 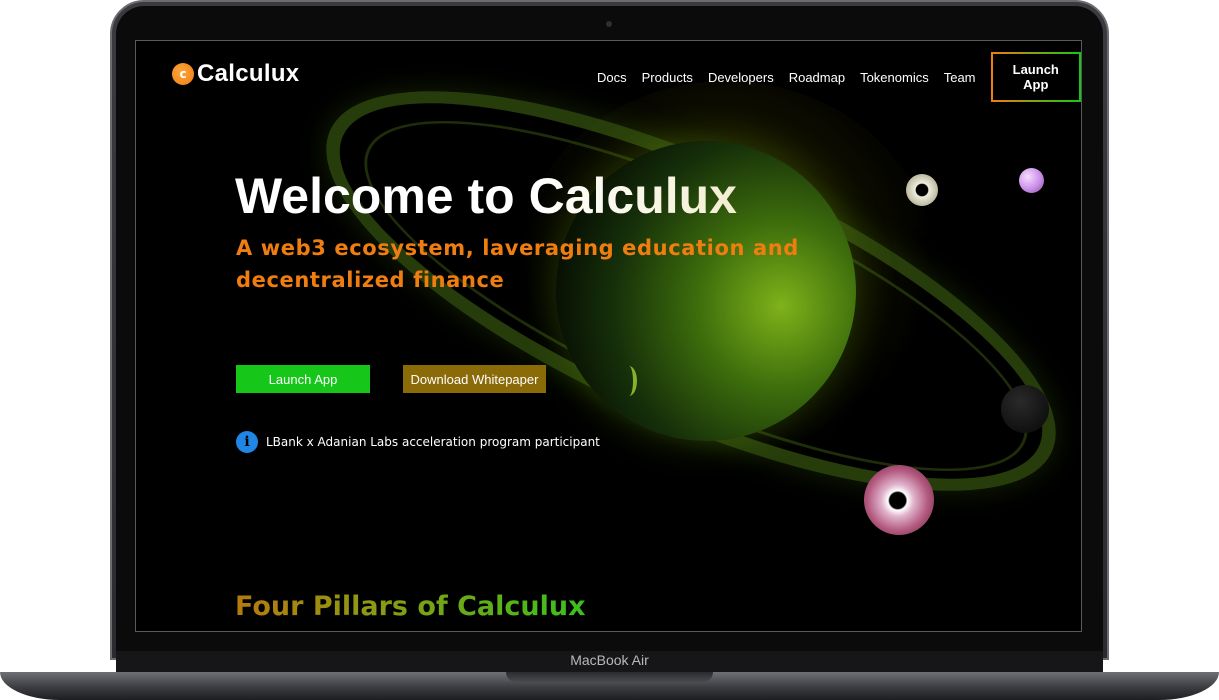 I want to click on site-logo: c Calculux, so click(x=235, y=74).